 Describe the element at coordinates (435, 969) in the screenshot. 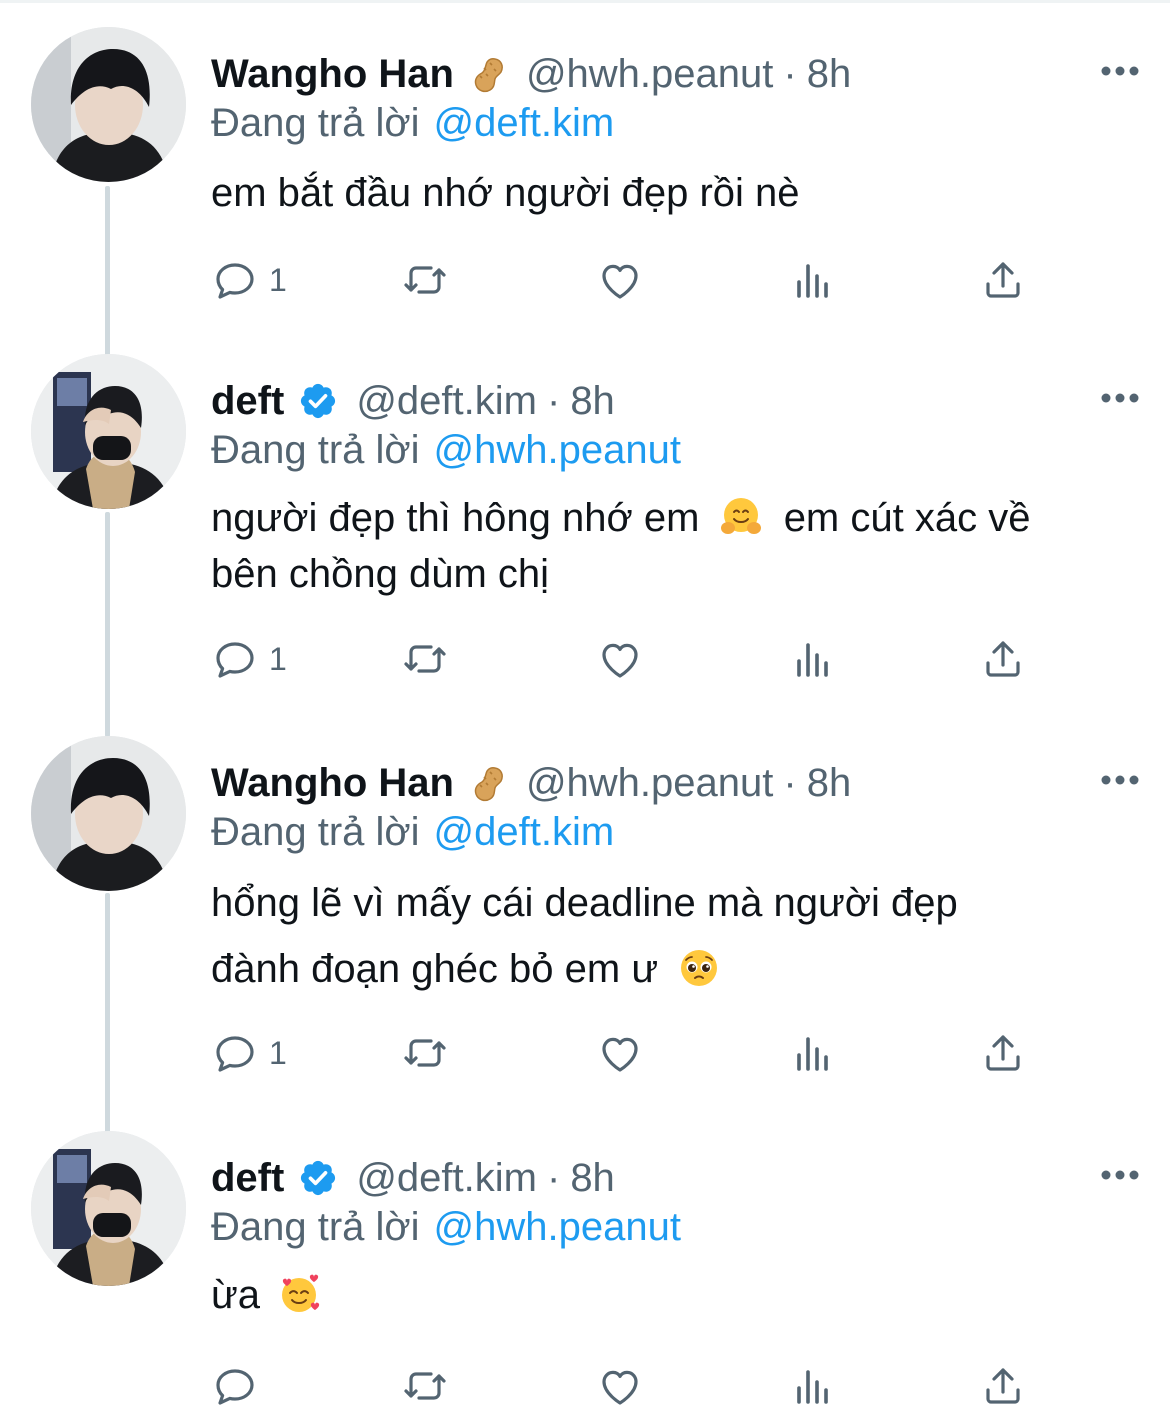

I see `tweet-text-line: đành đoạn ghéc bỏ em ư` at that location.